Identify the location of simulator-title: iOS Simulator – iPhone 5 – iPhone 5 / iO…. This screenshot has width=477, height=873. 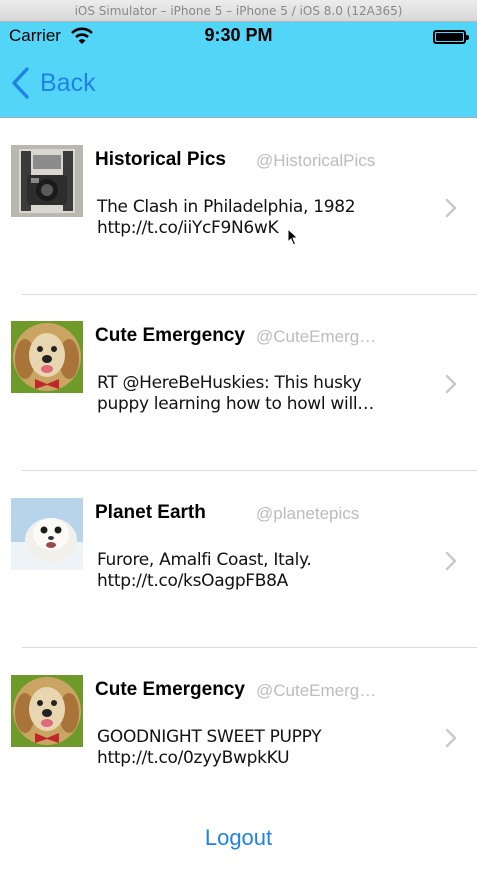
(238, 11).